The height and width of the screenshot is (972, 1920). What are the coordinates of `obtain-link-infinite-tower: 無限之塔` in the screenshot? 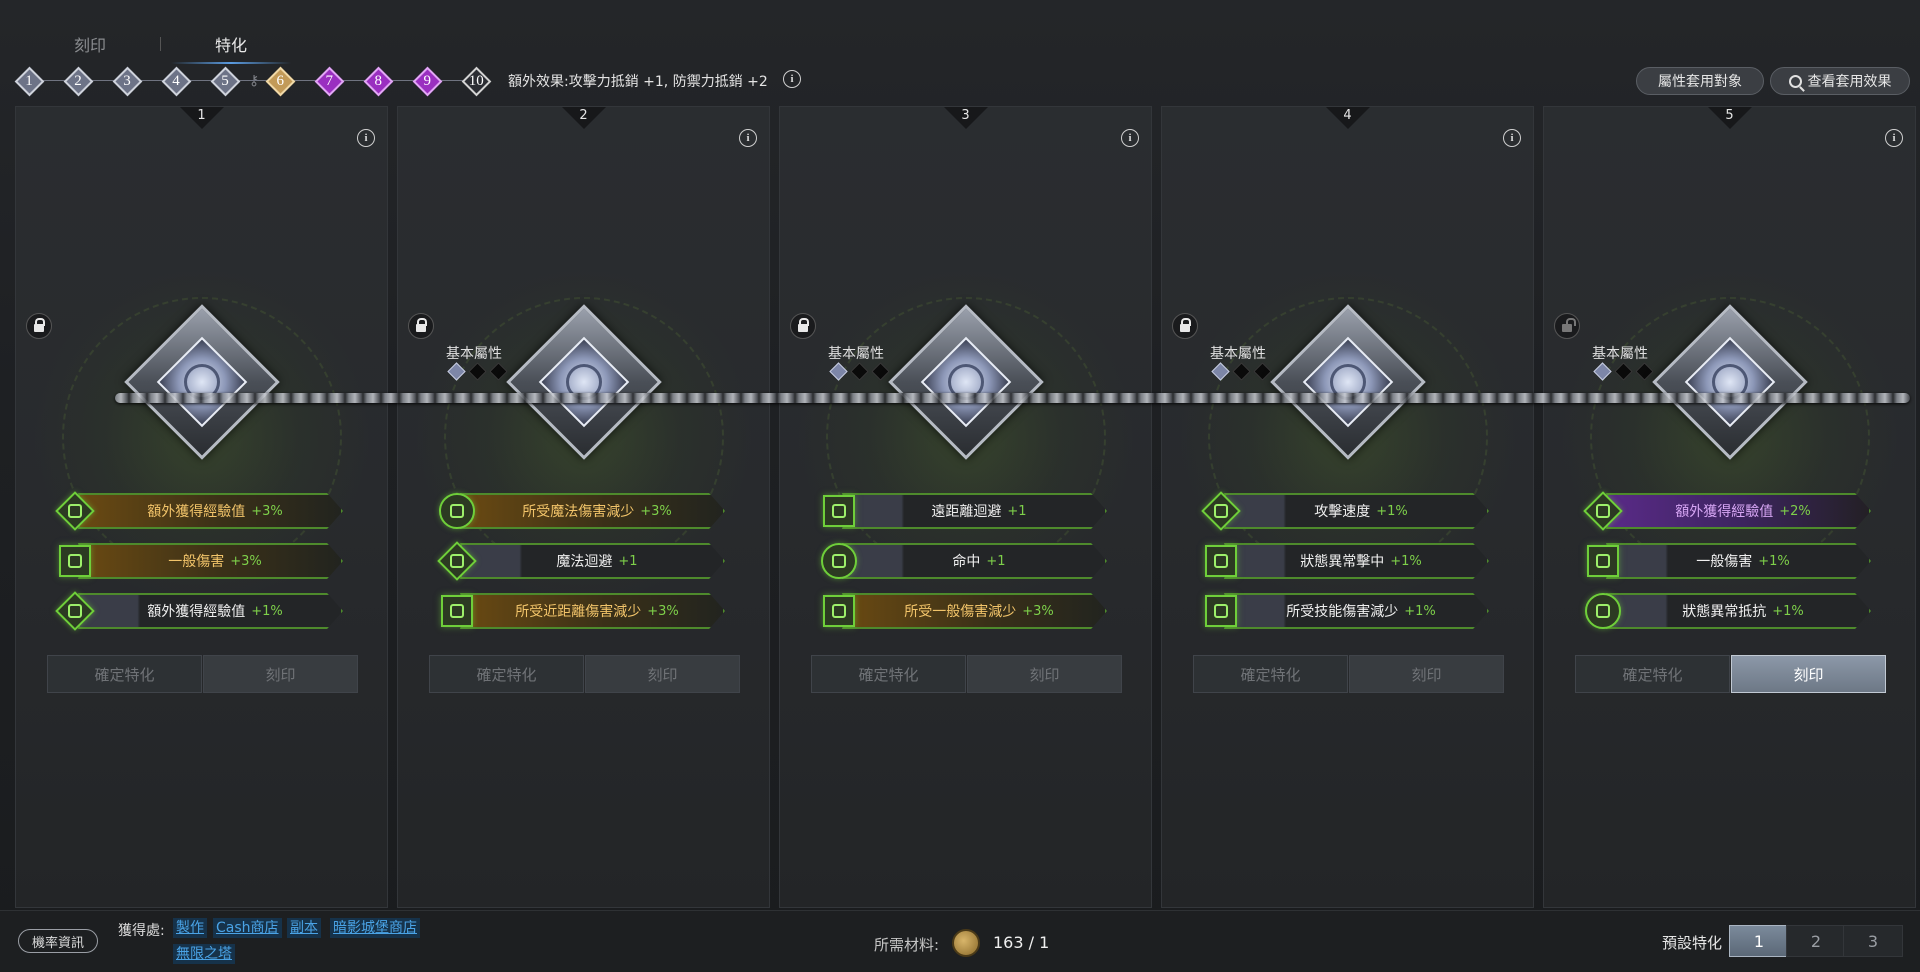 It's located at (204, 954).